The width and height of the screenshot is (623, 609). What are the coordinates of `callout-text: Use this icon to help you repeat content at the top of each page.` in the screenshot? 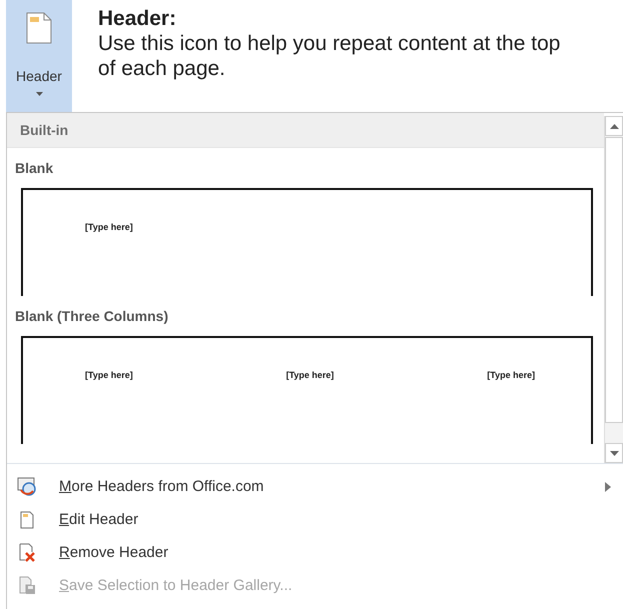 It's located at (330, 56).